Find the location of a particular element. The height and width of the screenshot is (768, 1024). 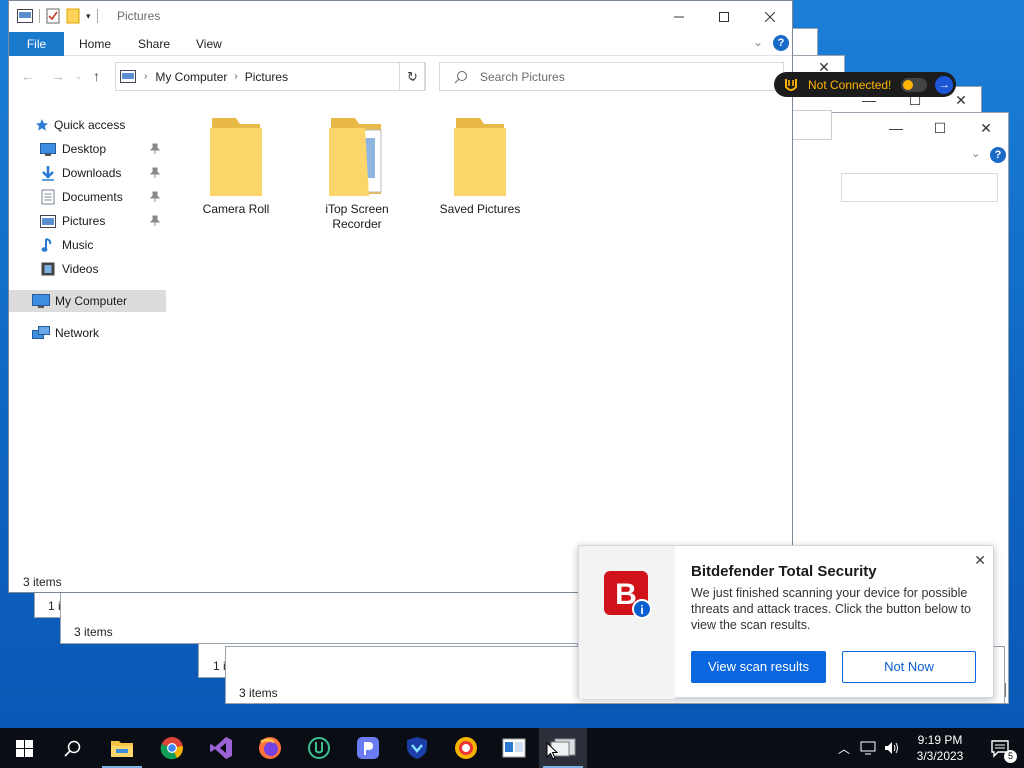

nav-pictures: Pictures is located at coordinates (87, 221).